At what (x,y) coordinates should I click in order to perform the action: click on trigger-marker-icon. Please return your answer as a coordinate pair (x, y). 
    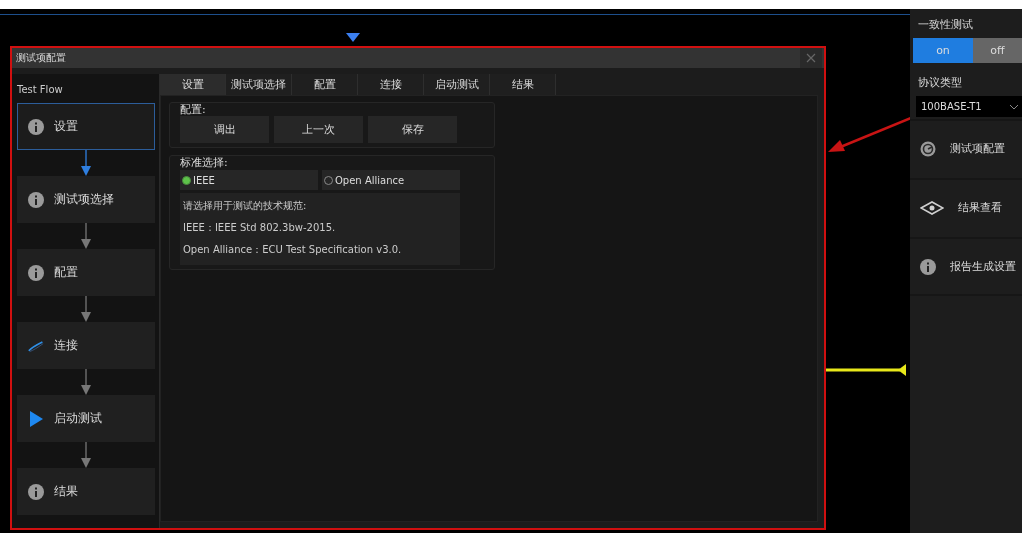
    Looking at the image, I should click on (353, 37).